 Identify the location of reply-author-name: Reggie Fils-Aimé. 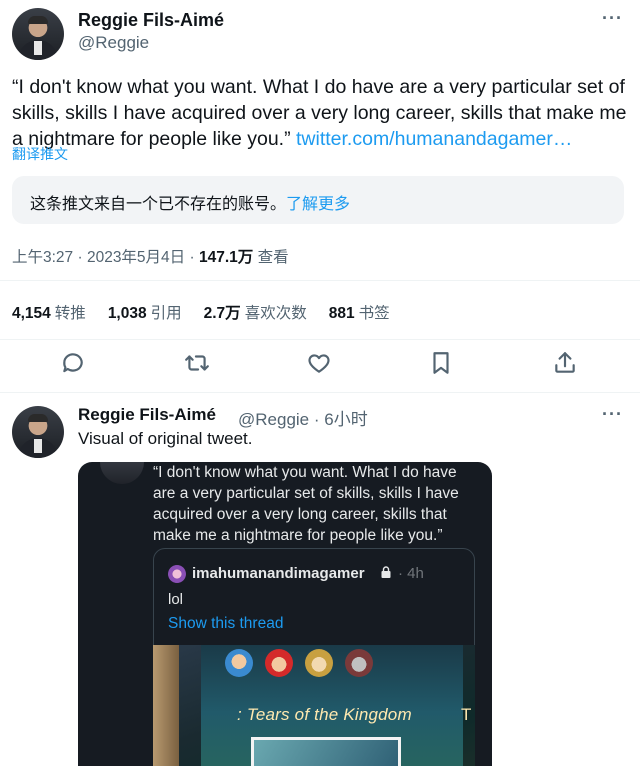
(147, 415).